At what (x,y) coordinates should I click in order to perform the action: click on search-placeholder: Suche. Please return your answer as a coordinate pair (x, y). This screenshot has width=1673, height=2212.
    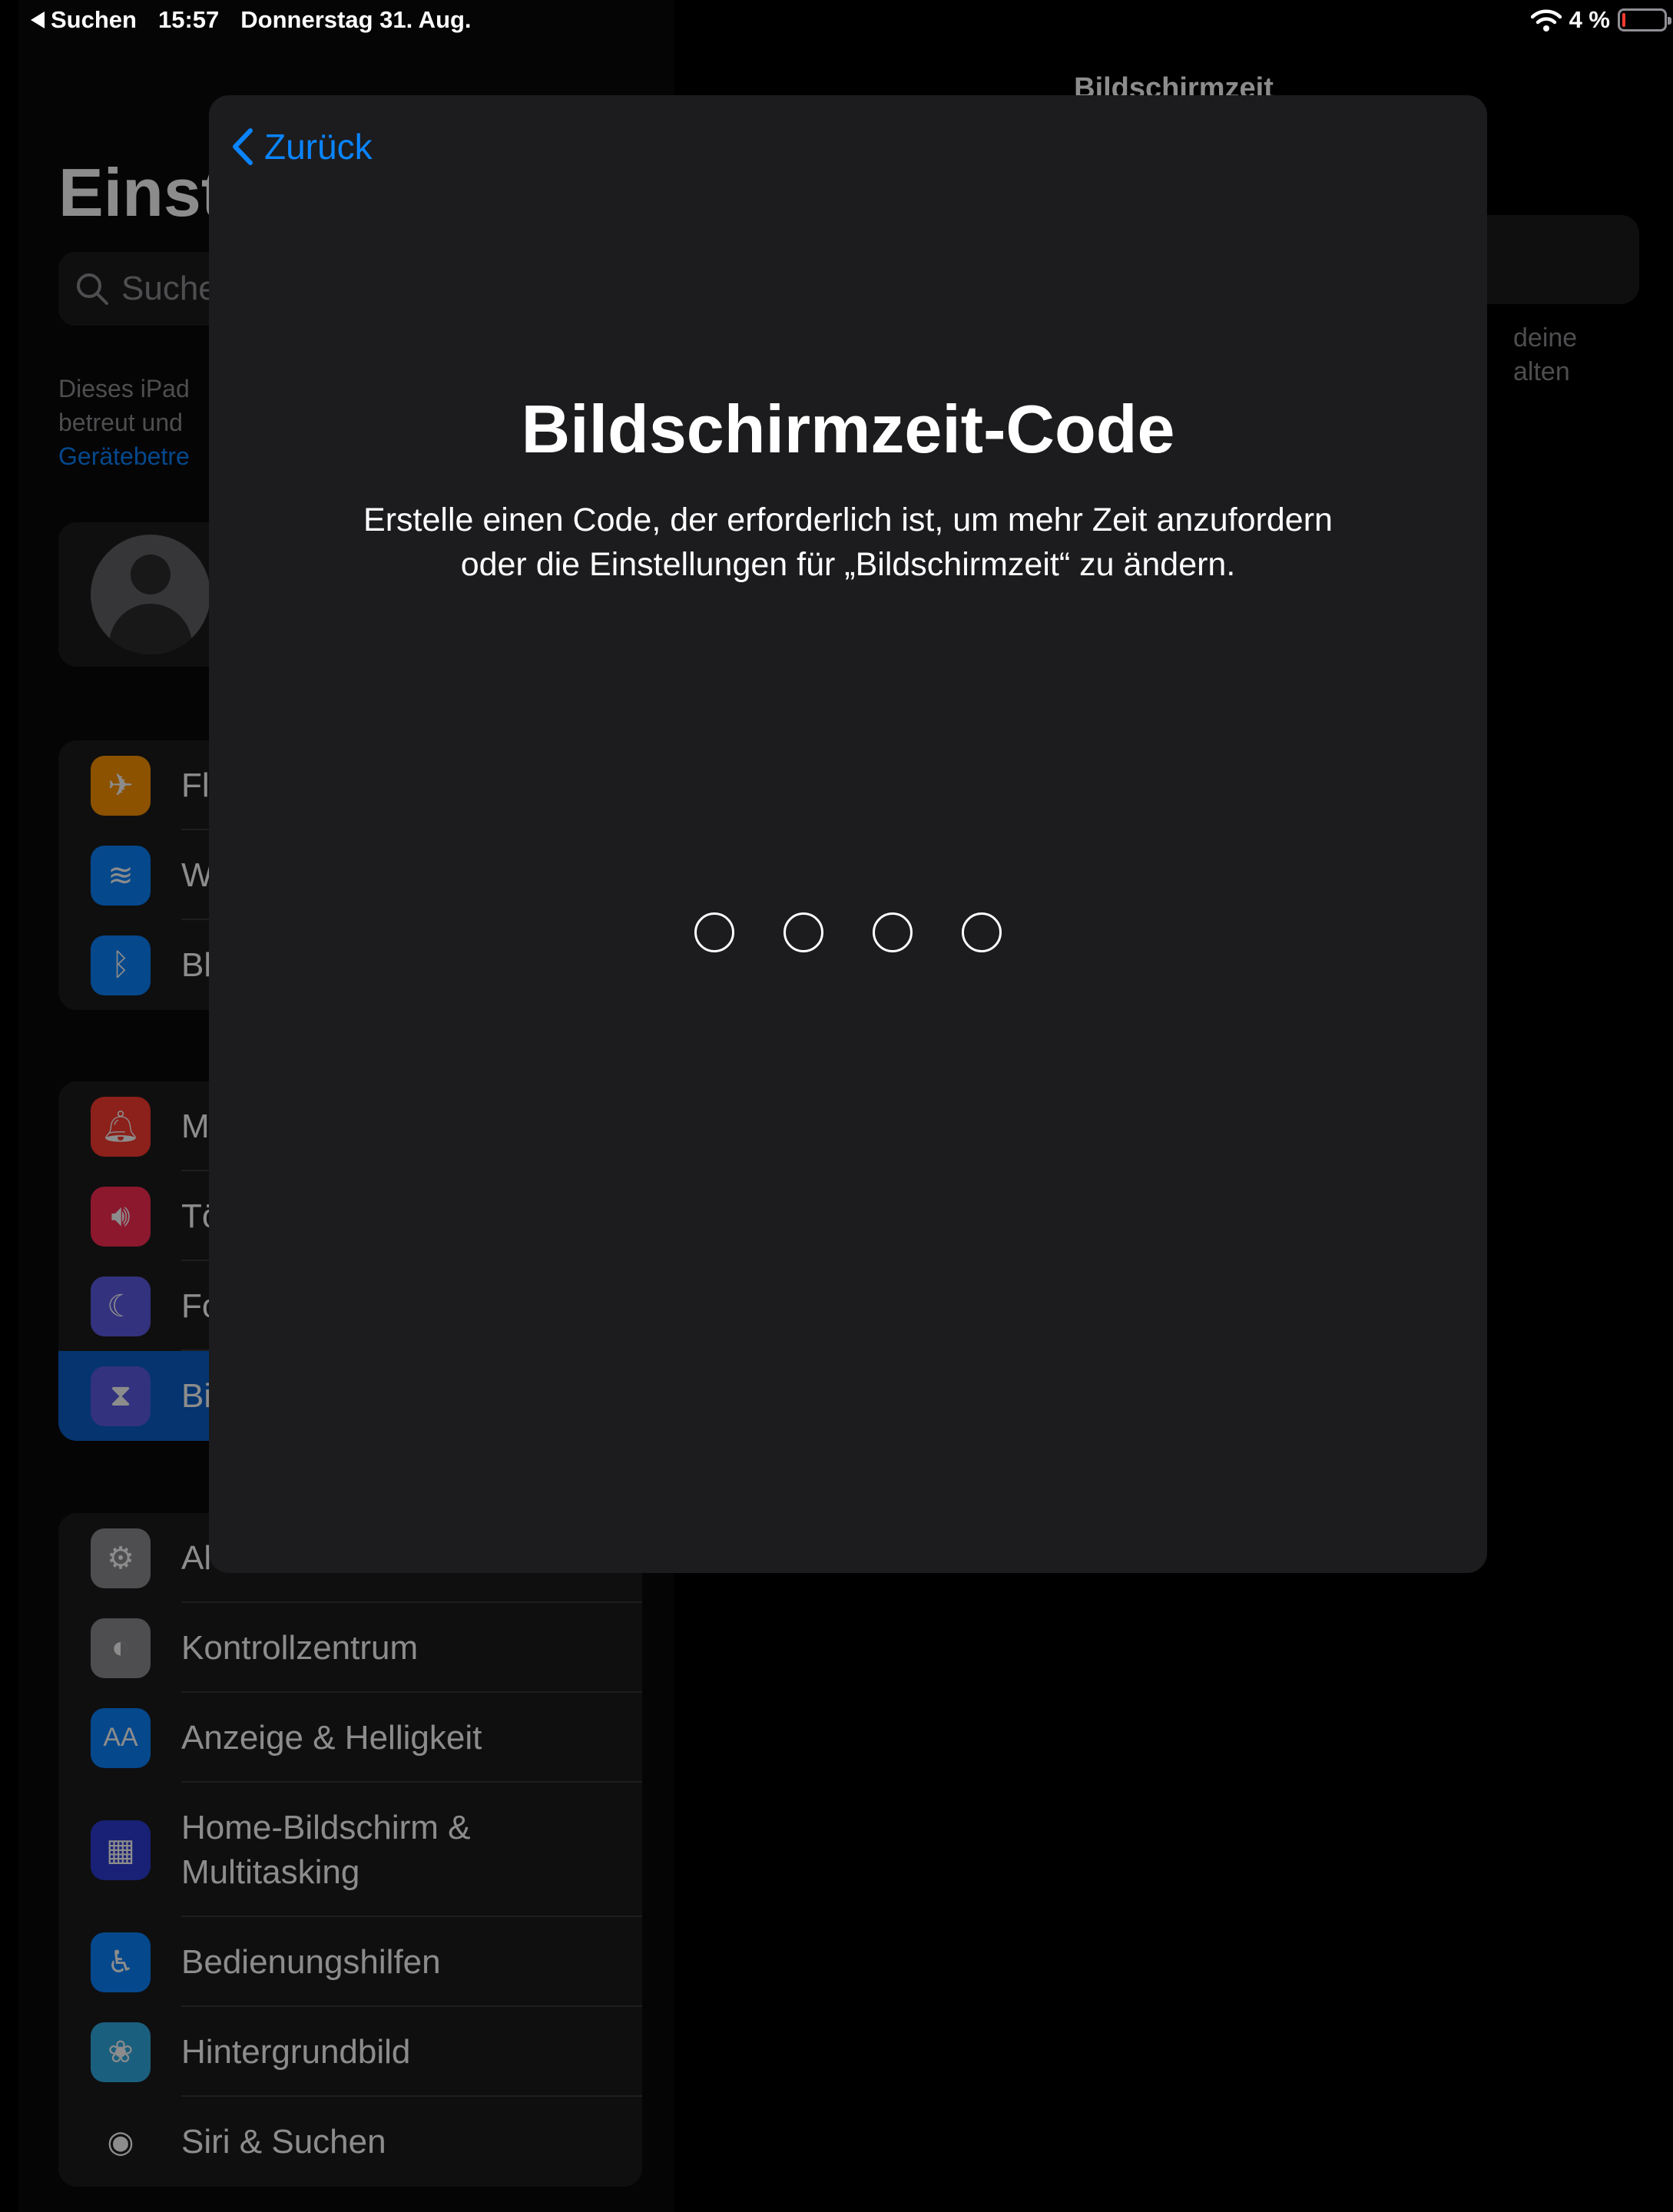
    Looking at the image, I should click on (169, 288).